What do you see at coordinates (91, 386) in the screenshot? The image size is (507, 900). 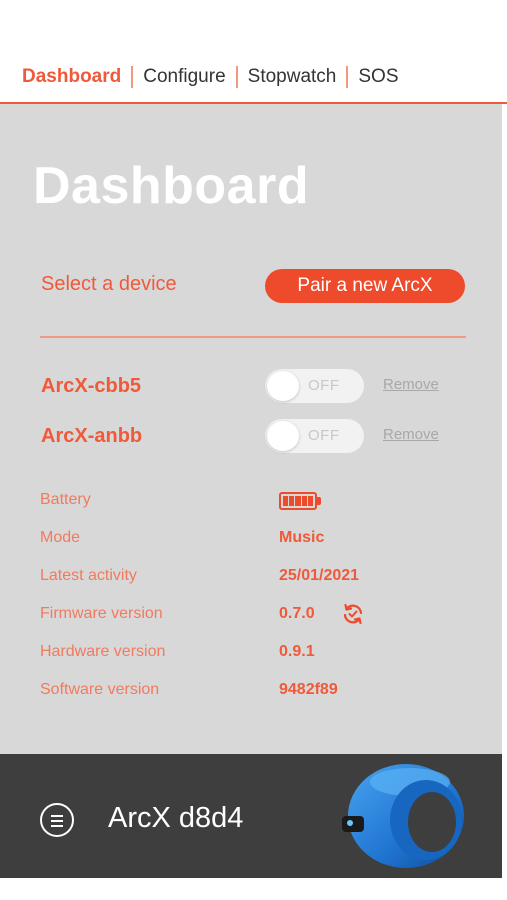 I see `device-name: ArcX-cbb5` at bounding box center [91, 386].